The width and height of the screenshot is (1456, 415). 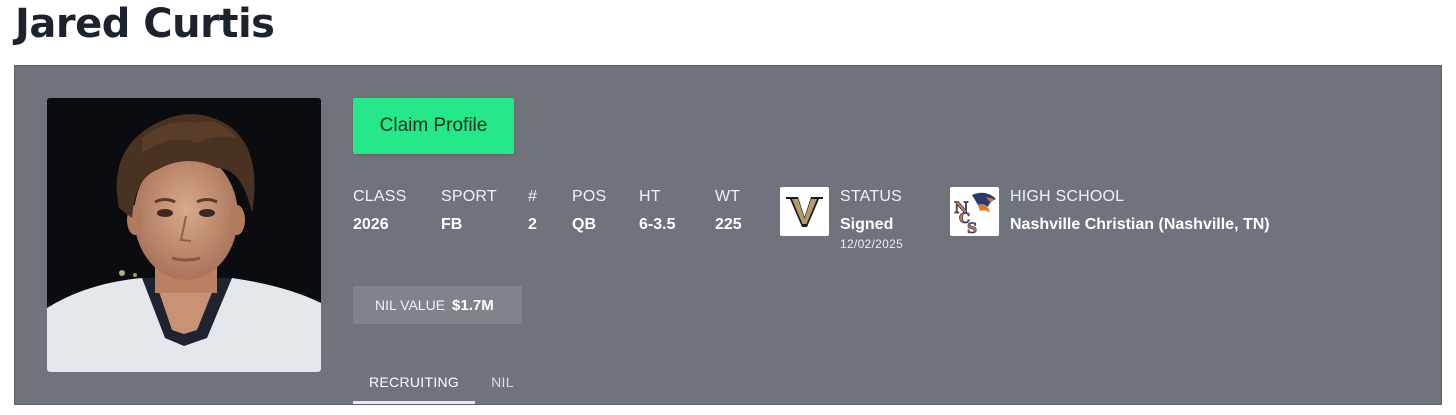 I want to click on stat-value: FB, so click(x=452, y=224).